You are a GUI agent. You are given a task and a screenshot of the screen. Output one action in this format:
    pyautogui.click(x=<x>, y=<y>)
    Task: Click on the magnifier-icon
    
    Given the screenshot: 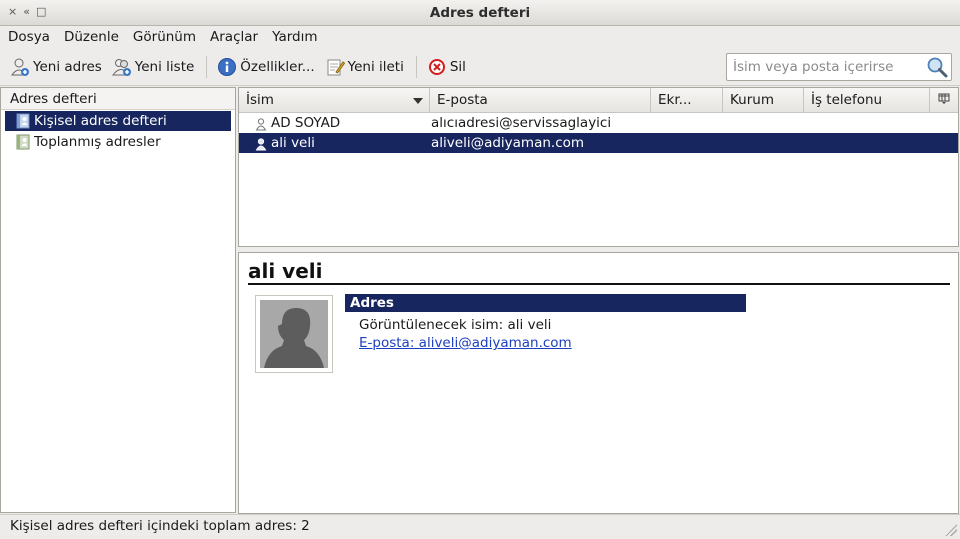 What is the action you would take?
    pyautogui.click(x=937, y=67)
    